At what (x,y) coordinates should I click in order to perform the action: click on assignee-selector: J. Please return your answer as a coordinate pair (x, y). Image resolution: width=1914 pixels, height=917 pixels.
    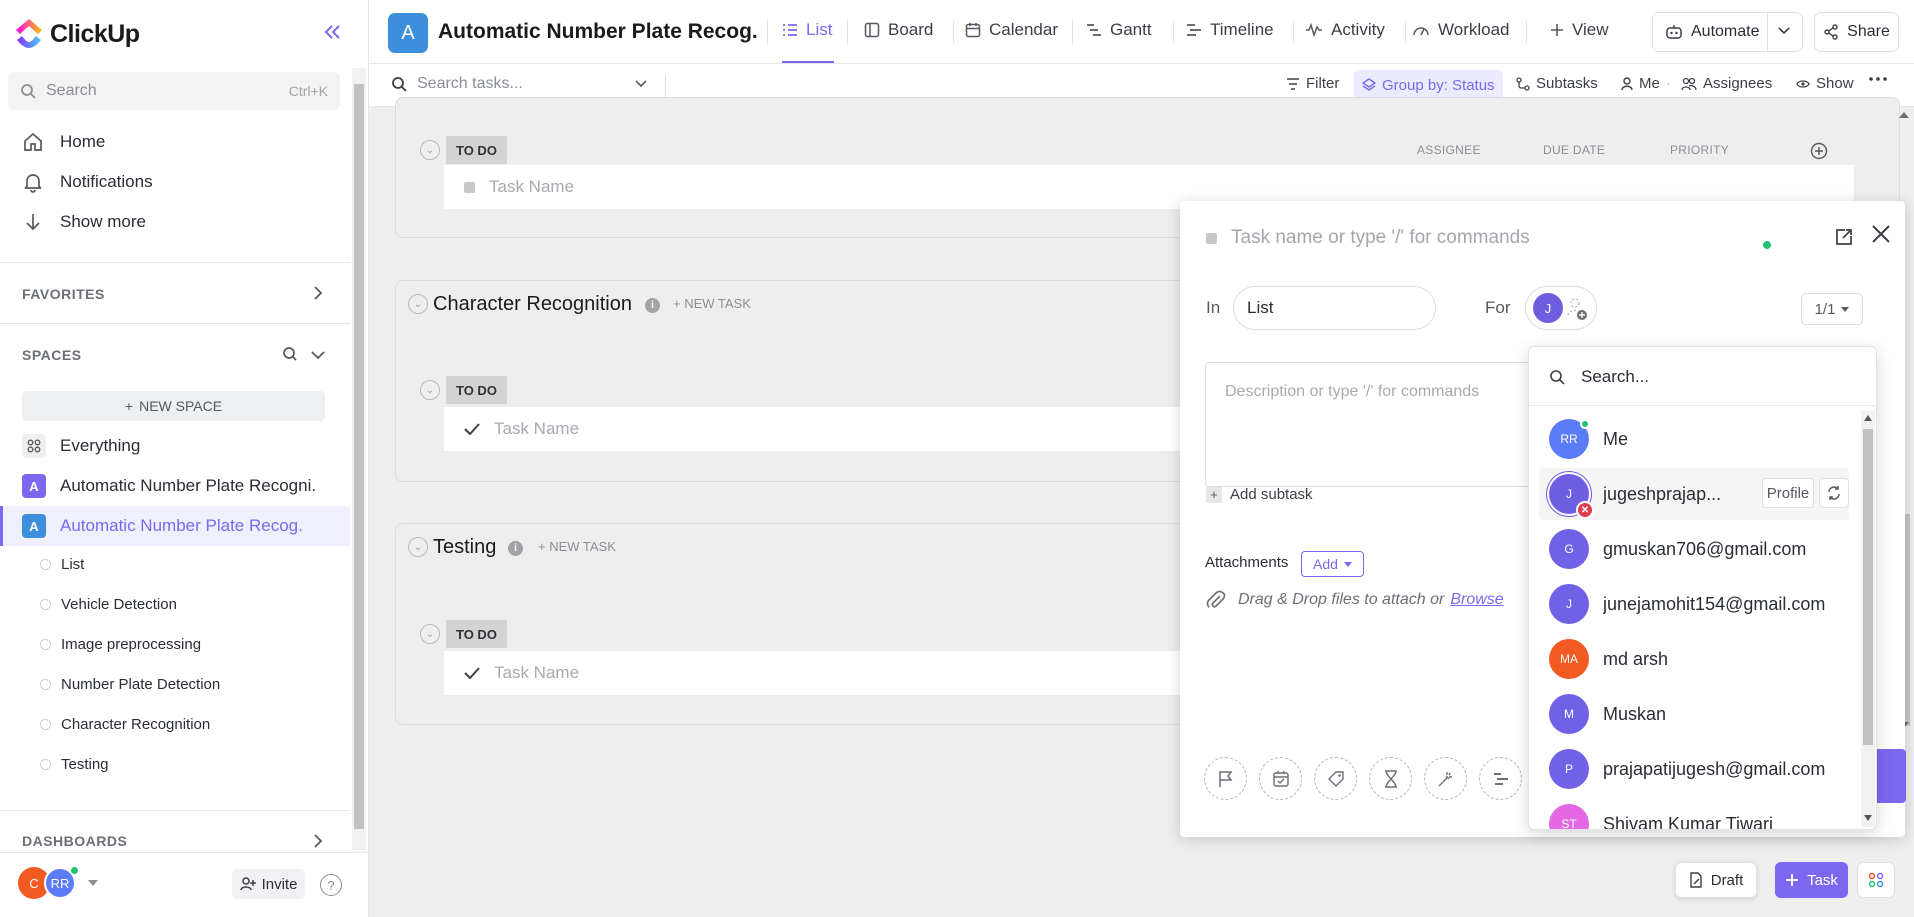
    Looking at the image, I should click on (1561, 308).